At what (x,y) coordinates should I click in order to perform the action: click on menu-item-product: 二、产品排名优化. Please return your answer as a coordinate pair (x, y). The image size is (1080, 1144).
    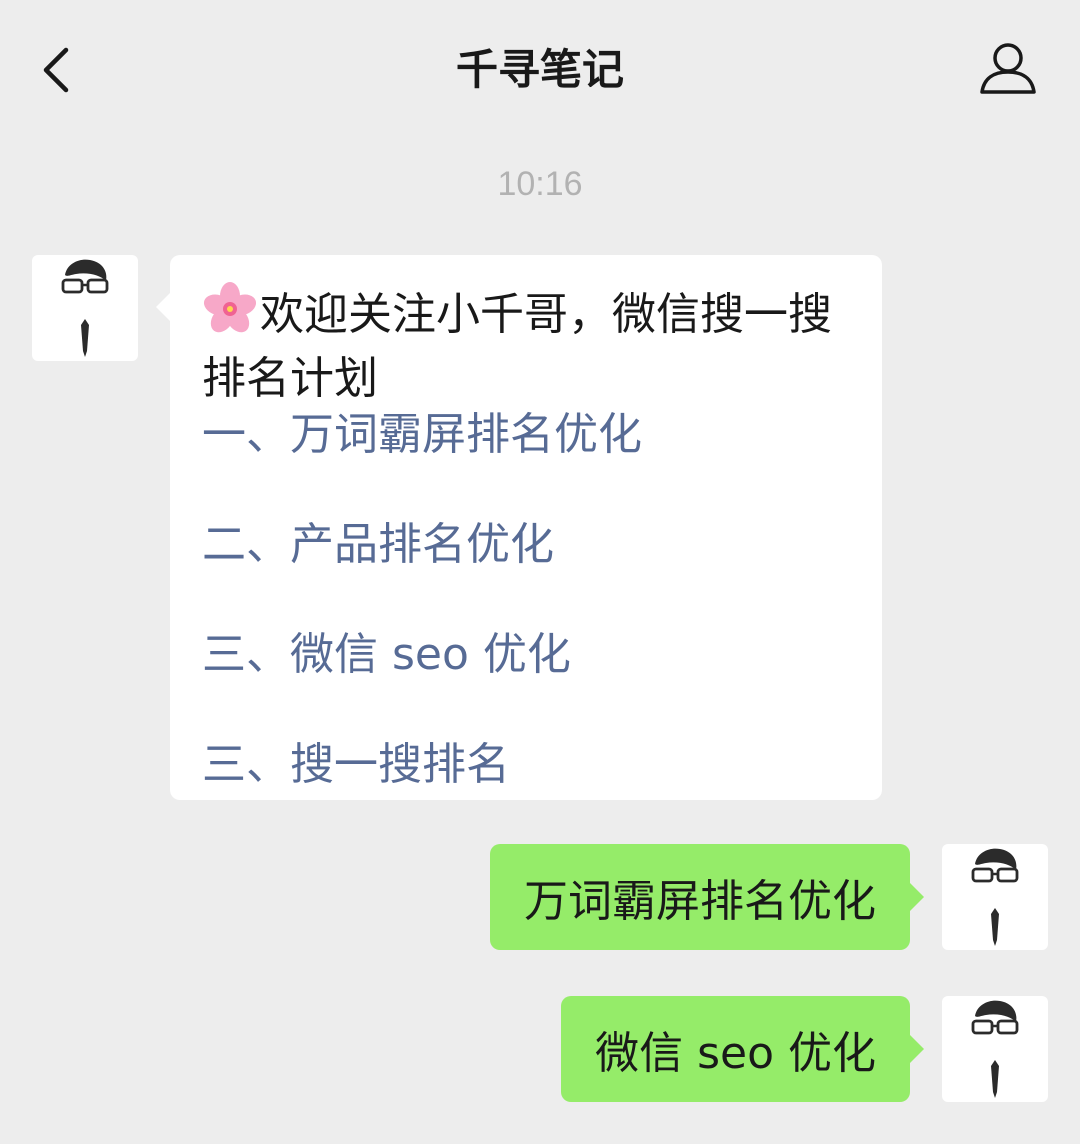
    Looking at the image, I should click on (527, 545).